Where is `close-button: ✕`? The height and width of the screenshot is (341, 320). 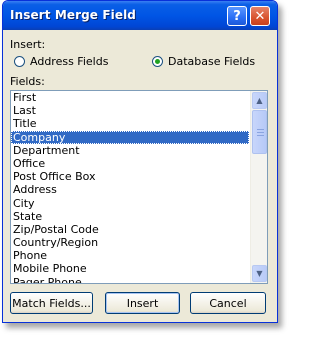 close-button: ✕ is located at coordinates (260, 16).